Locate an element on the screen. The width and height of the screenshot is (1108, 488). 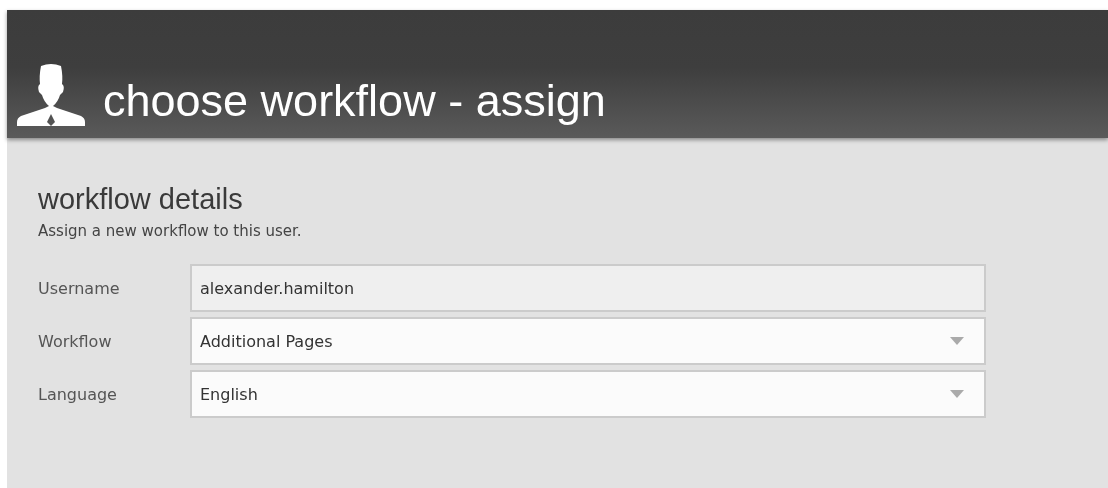
dropdown-field: Additional Pages is located at coordinates (588, 341).